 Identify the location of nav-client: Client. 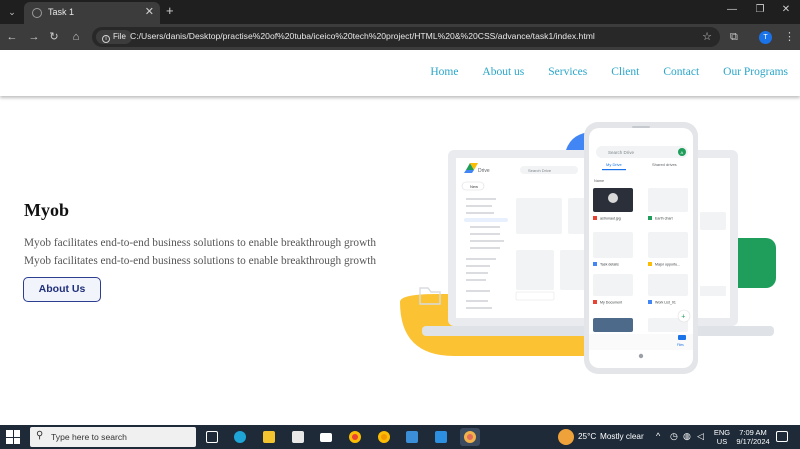
(625, 72).